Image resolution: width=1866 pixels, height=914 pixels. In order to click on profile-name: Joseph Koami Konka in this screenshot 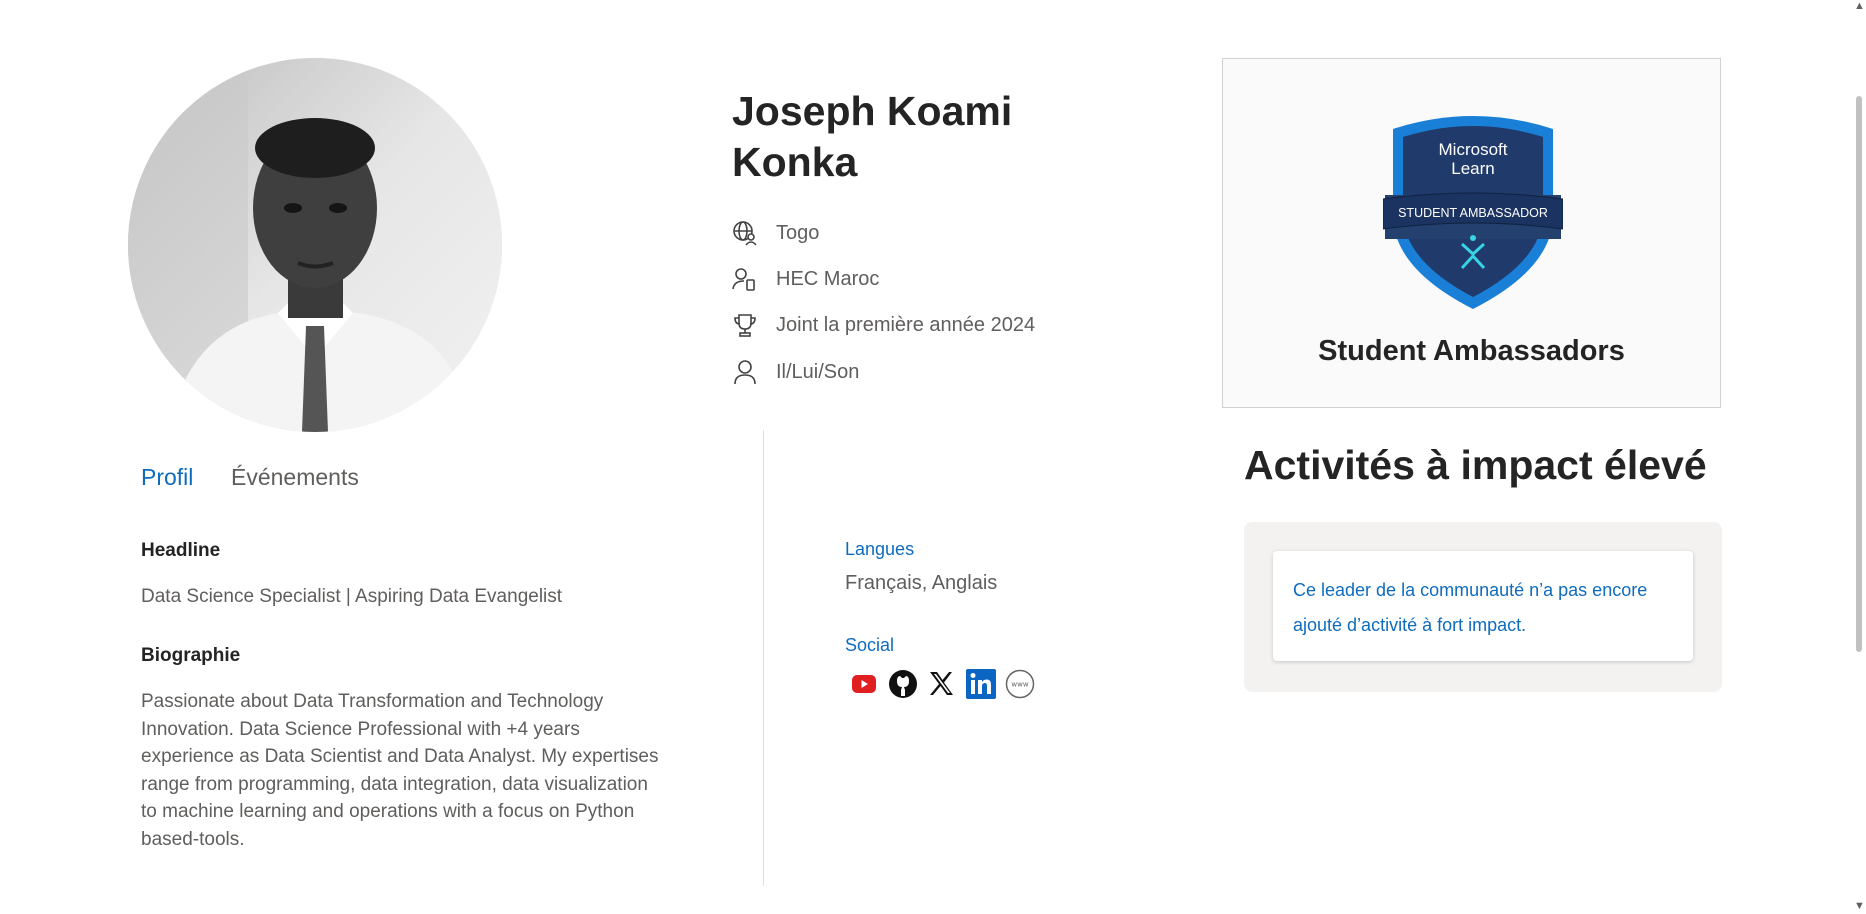, I will do `click(872, 136)`.